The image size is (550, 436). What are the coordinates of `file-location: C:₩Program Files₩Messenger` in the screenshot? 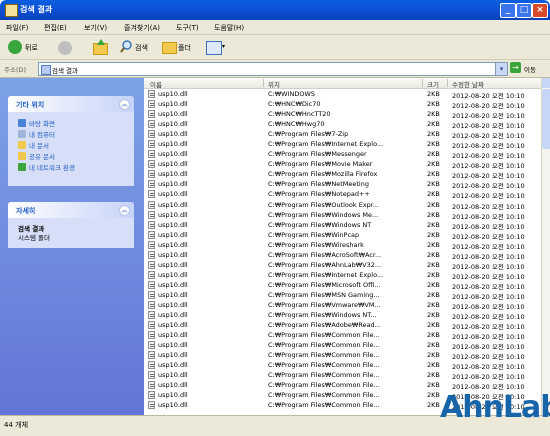 It's located at (317, 154).